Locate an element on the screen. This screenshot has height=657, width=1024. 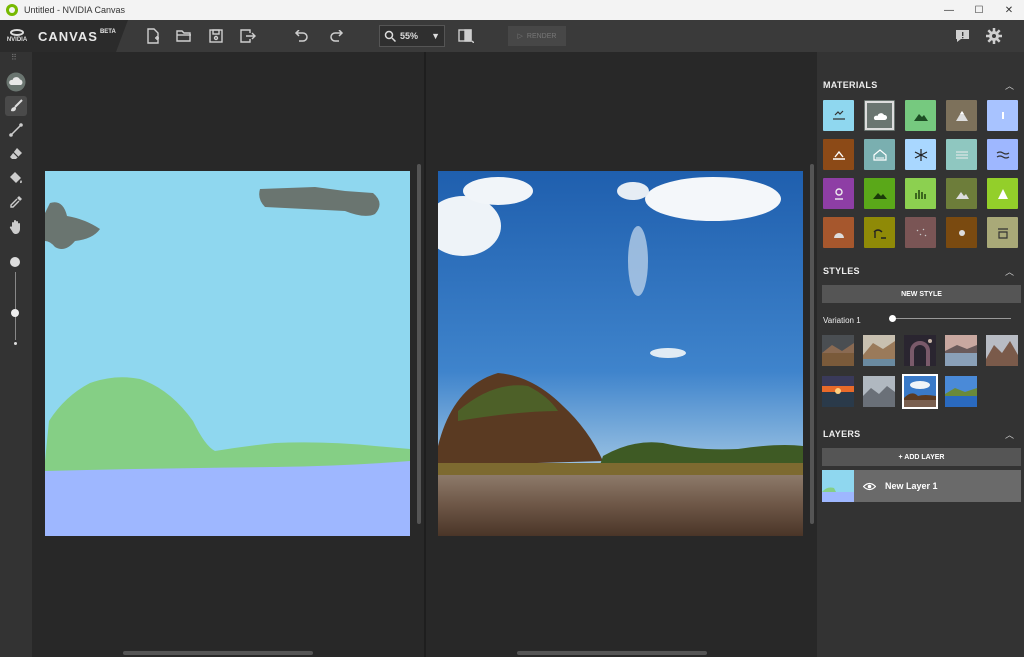
view-divider is located at coordinates (425, 354).